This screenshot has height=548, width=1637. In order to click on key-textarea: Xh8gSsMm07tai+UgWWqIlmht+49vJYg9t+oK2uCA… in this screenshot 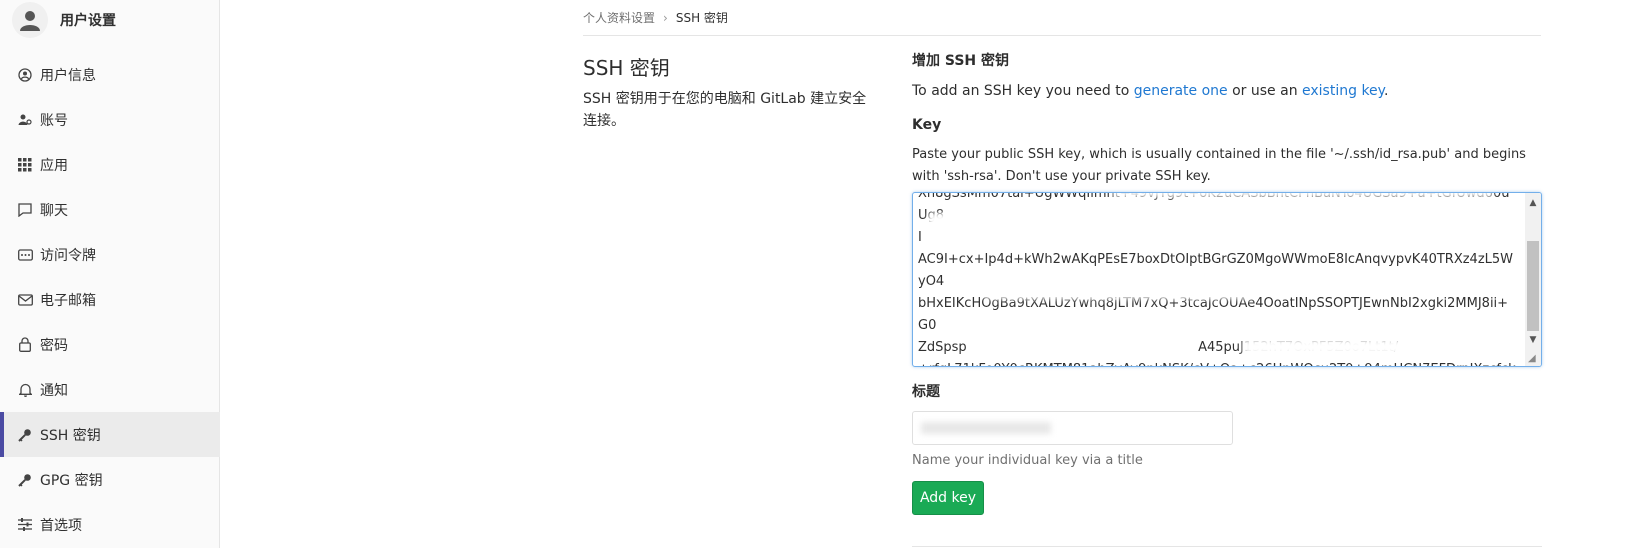, I will do `click(1227, 279)`.